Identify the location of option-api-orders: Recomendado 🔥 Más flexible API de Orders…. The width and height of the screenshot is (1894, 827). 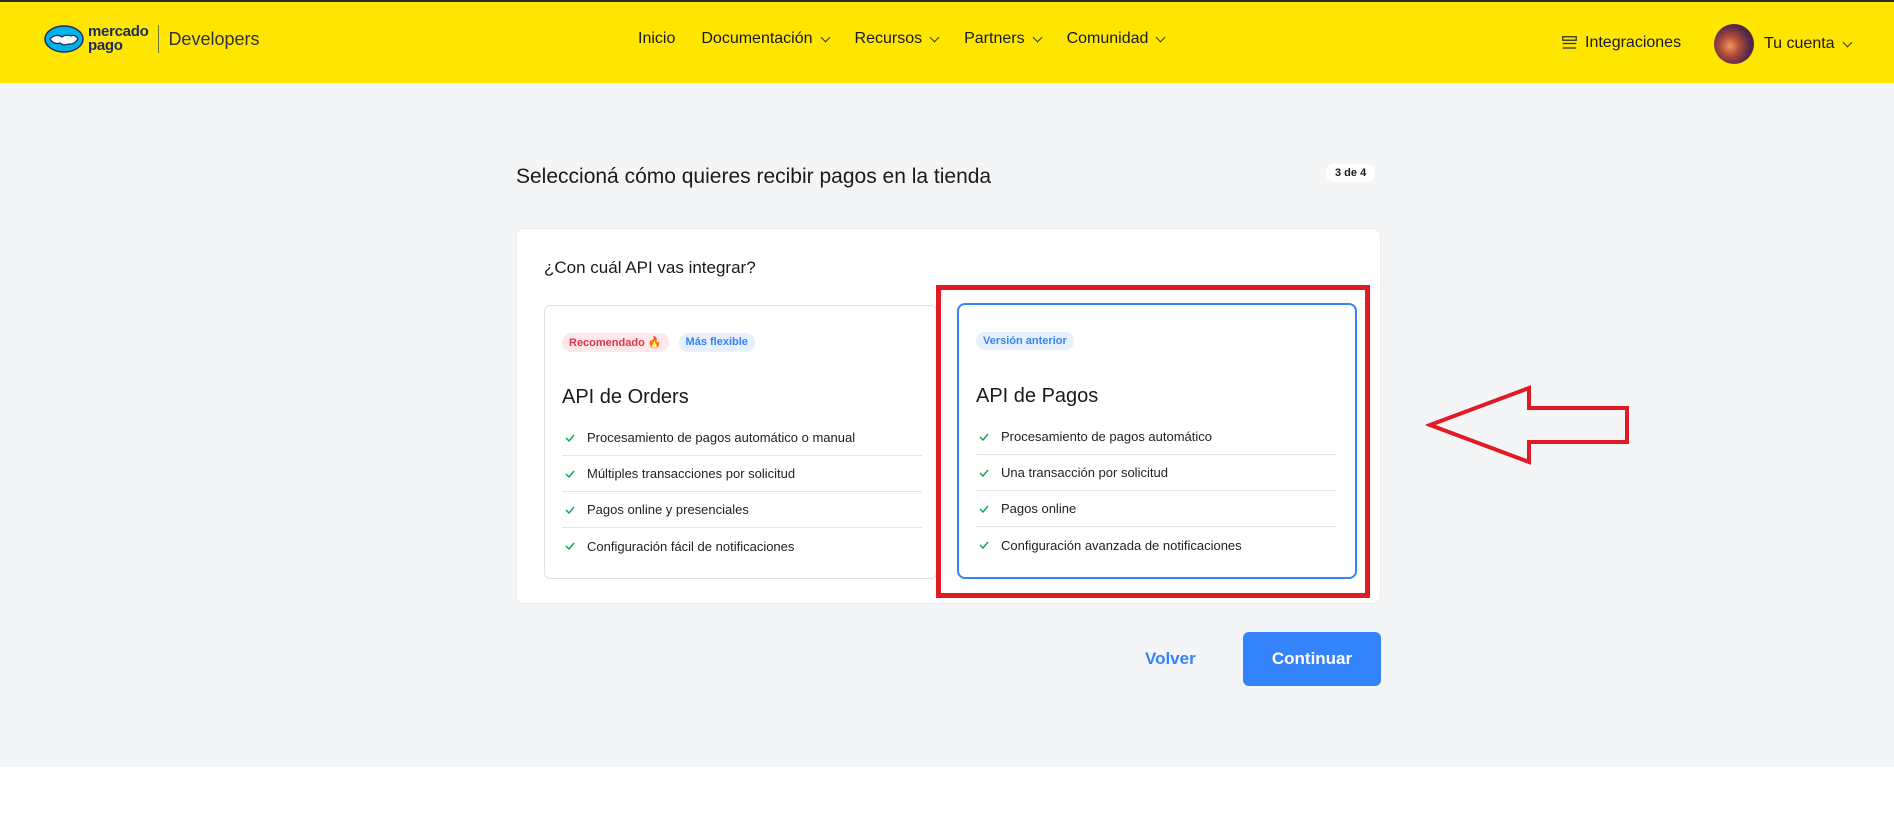
(740, 442).